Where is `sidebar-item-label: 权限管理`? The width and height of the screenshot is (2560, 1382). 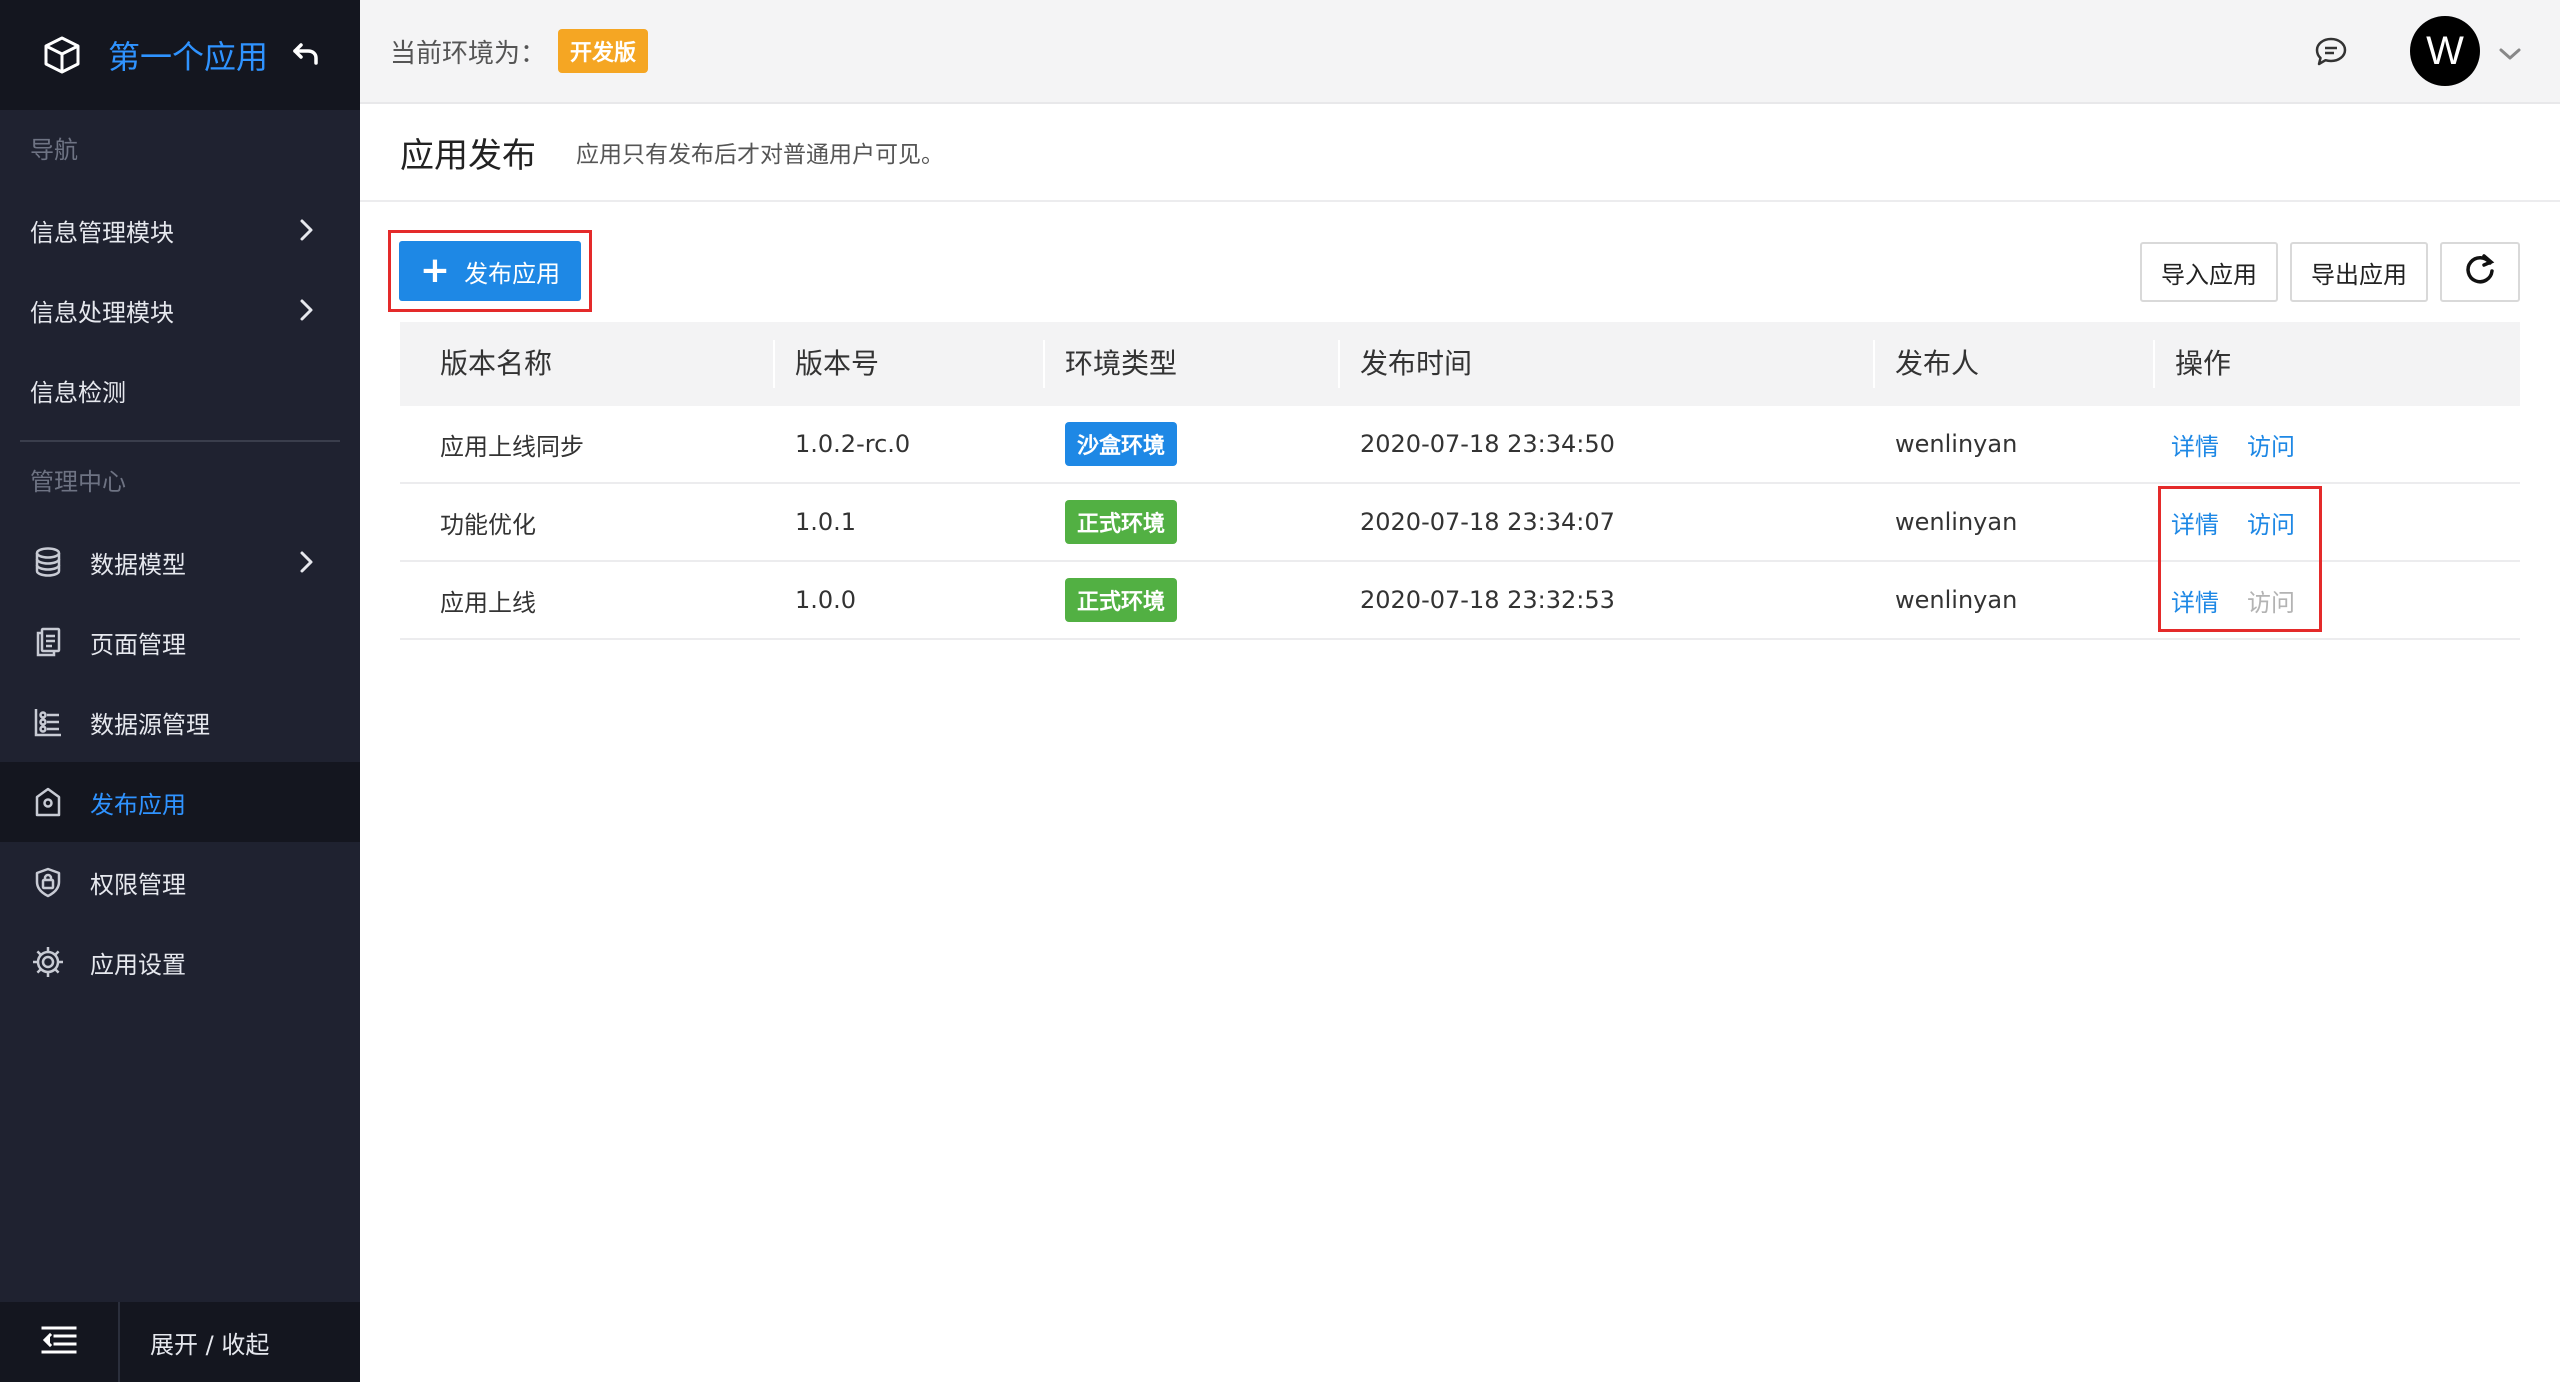
sidebar-item-label: 权限管理 is located at coordinates (138, 884).